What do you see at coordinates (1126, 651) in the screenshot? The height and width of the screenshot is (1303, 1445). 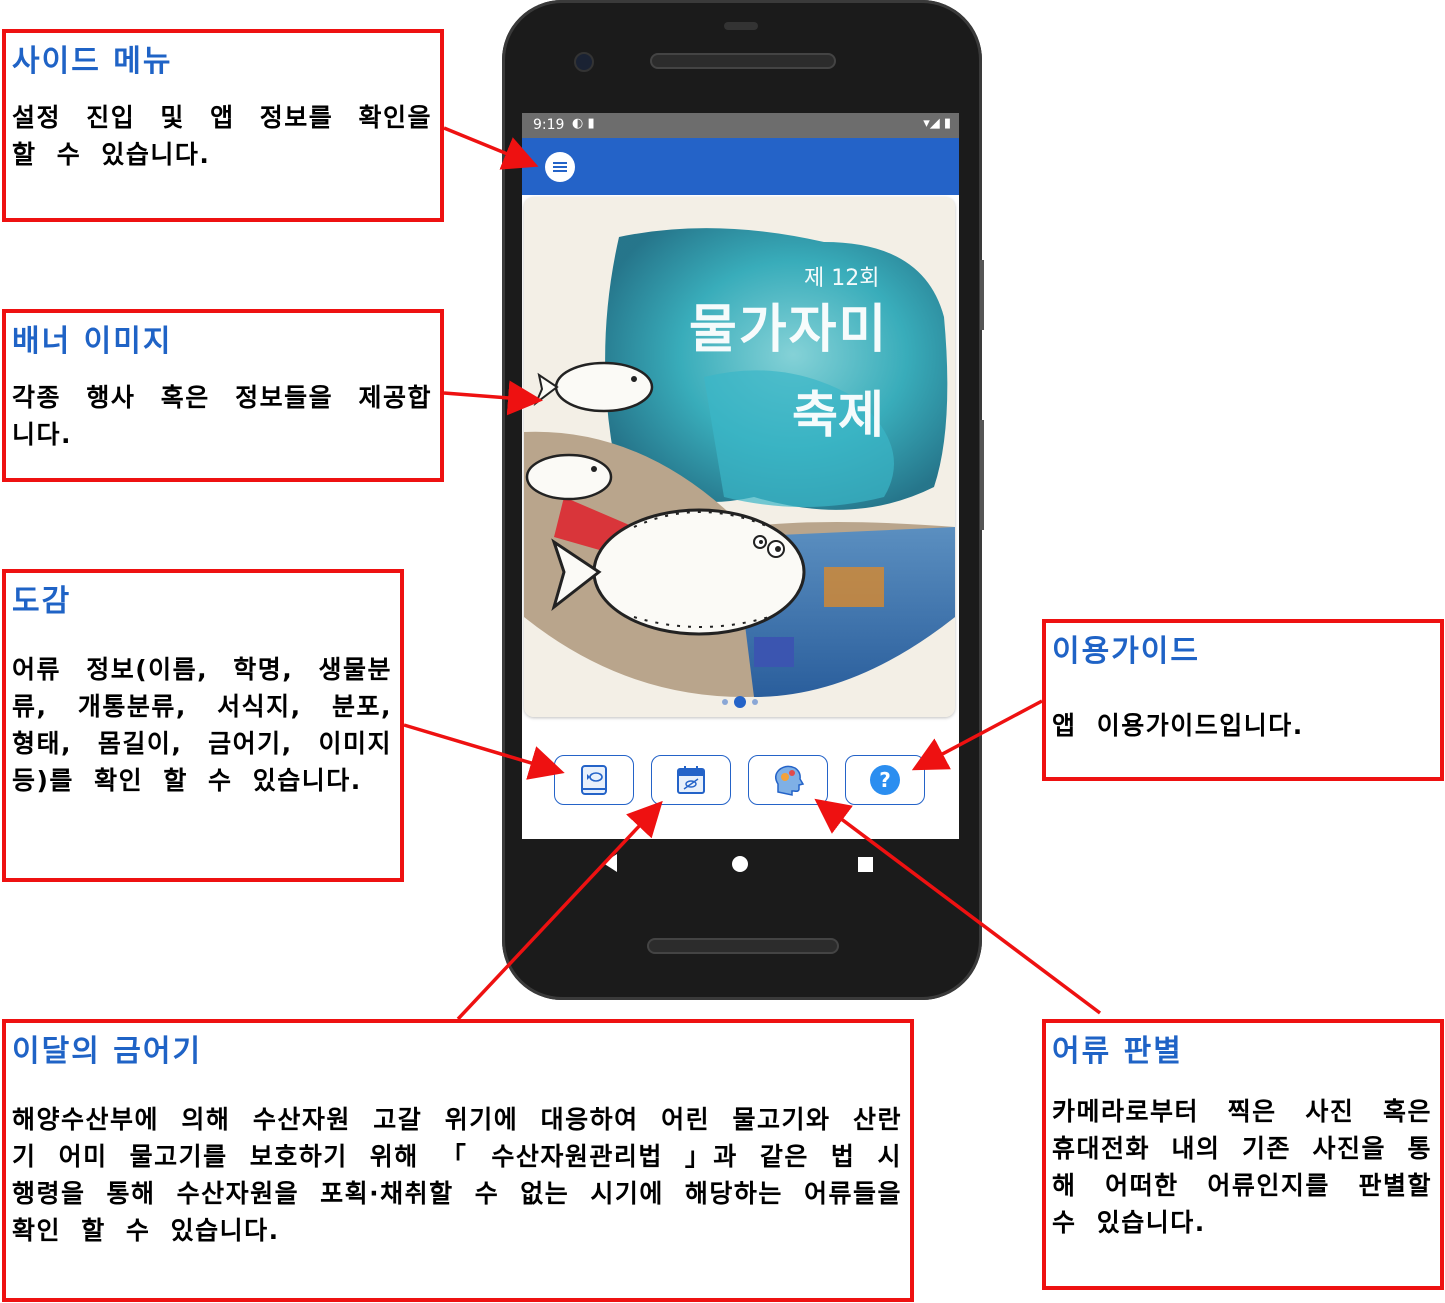 I see `annotation-title: 이용가이드` at bounding box center [1126, 651].